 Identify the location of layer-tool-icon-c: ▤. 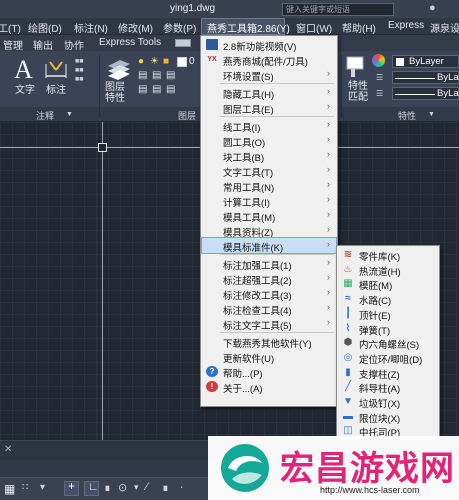
(170, 75).